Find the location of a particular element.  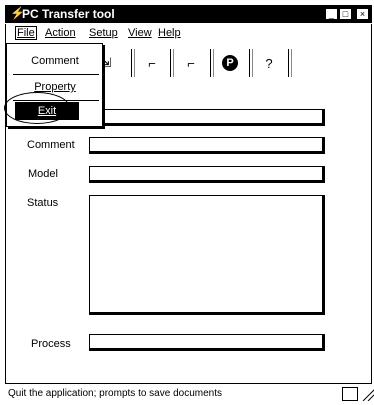

menu-item-property: Property is located at coordinates (55, 87).